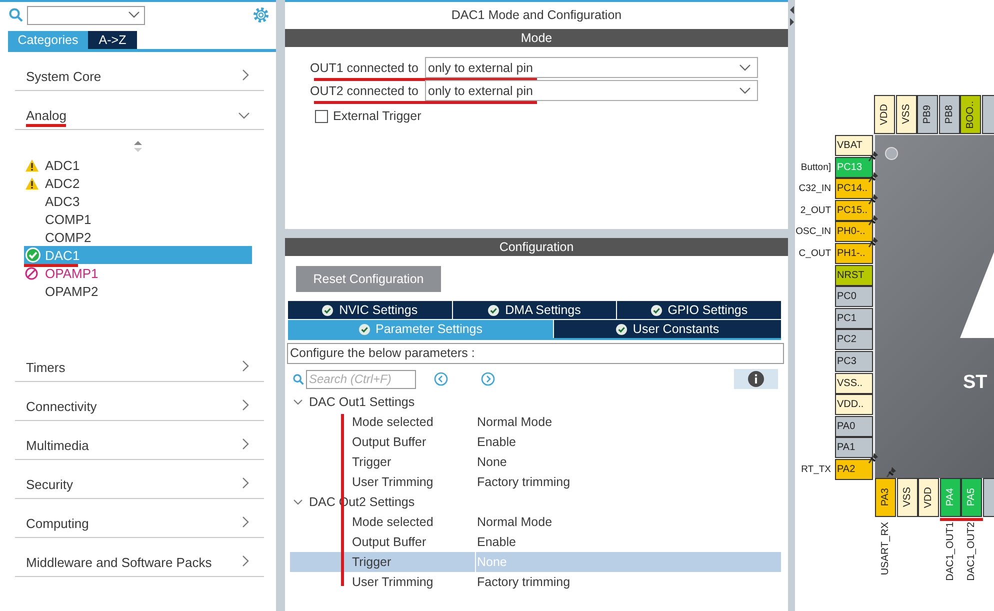 This screenshot has height=611, width=994. I want to click on signal-label: RT_TX, so click(815, 470).